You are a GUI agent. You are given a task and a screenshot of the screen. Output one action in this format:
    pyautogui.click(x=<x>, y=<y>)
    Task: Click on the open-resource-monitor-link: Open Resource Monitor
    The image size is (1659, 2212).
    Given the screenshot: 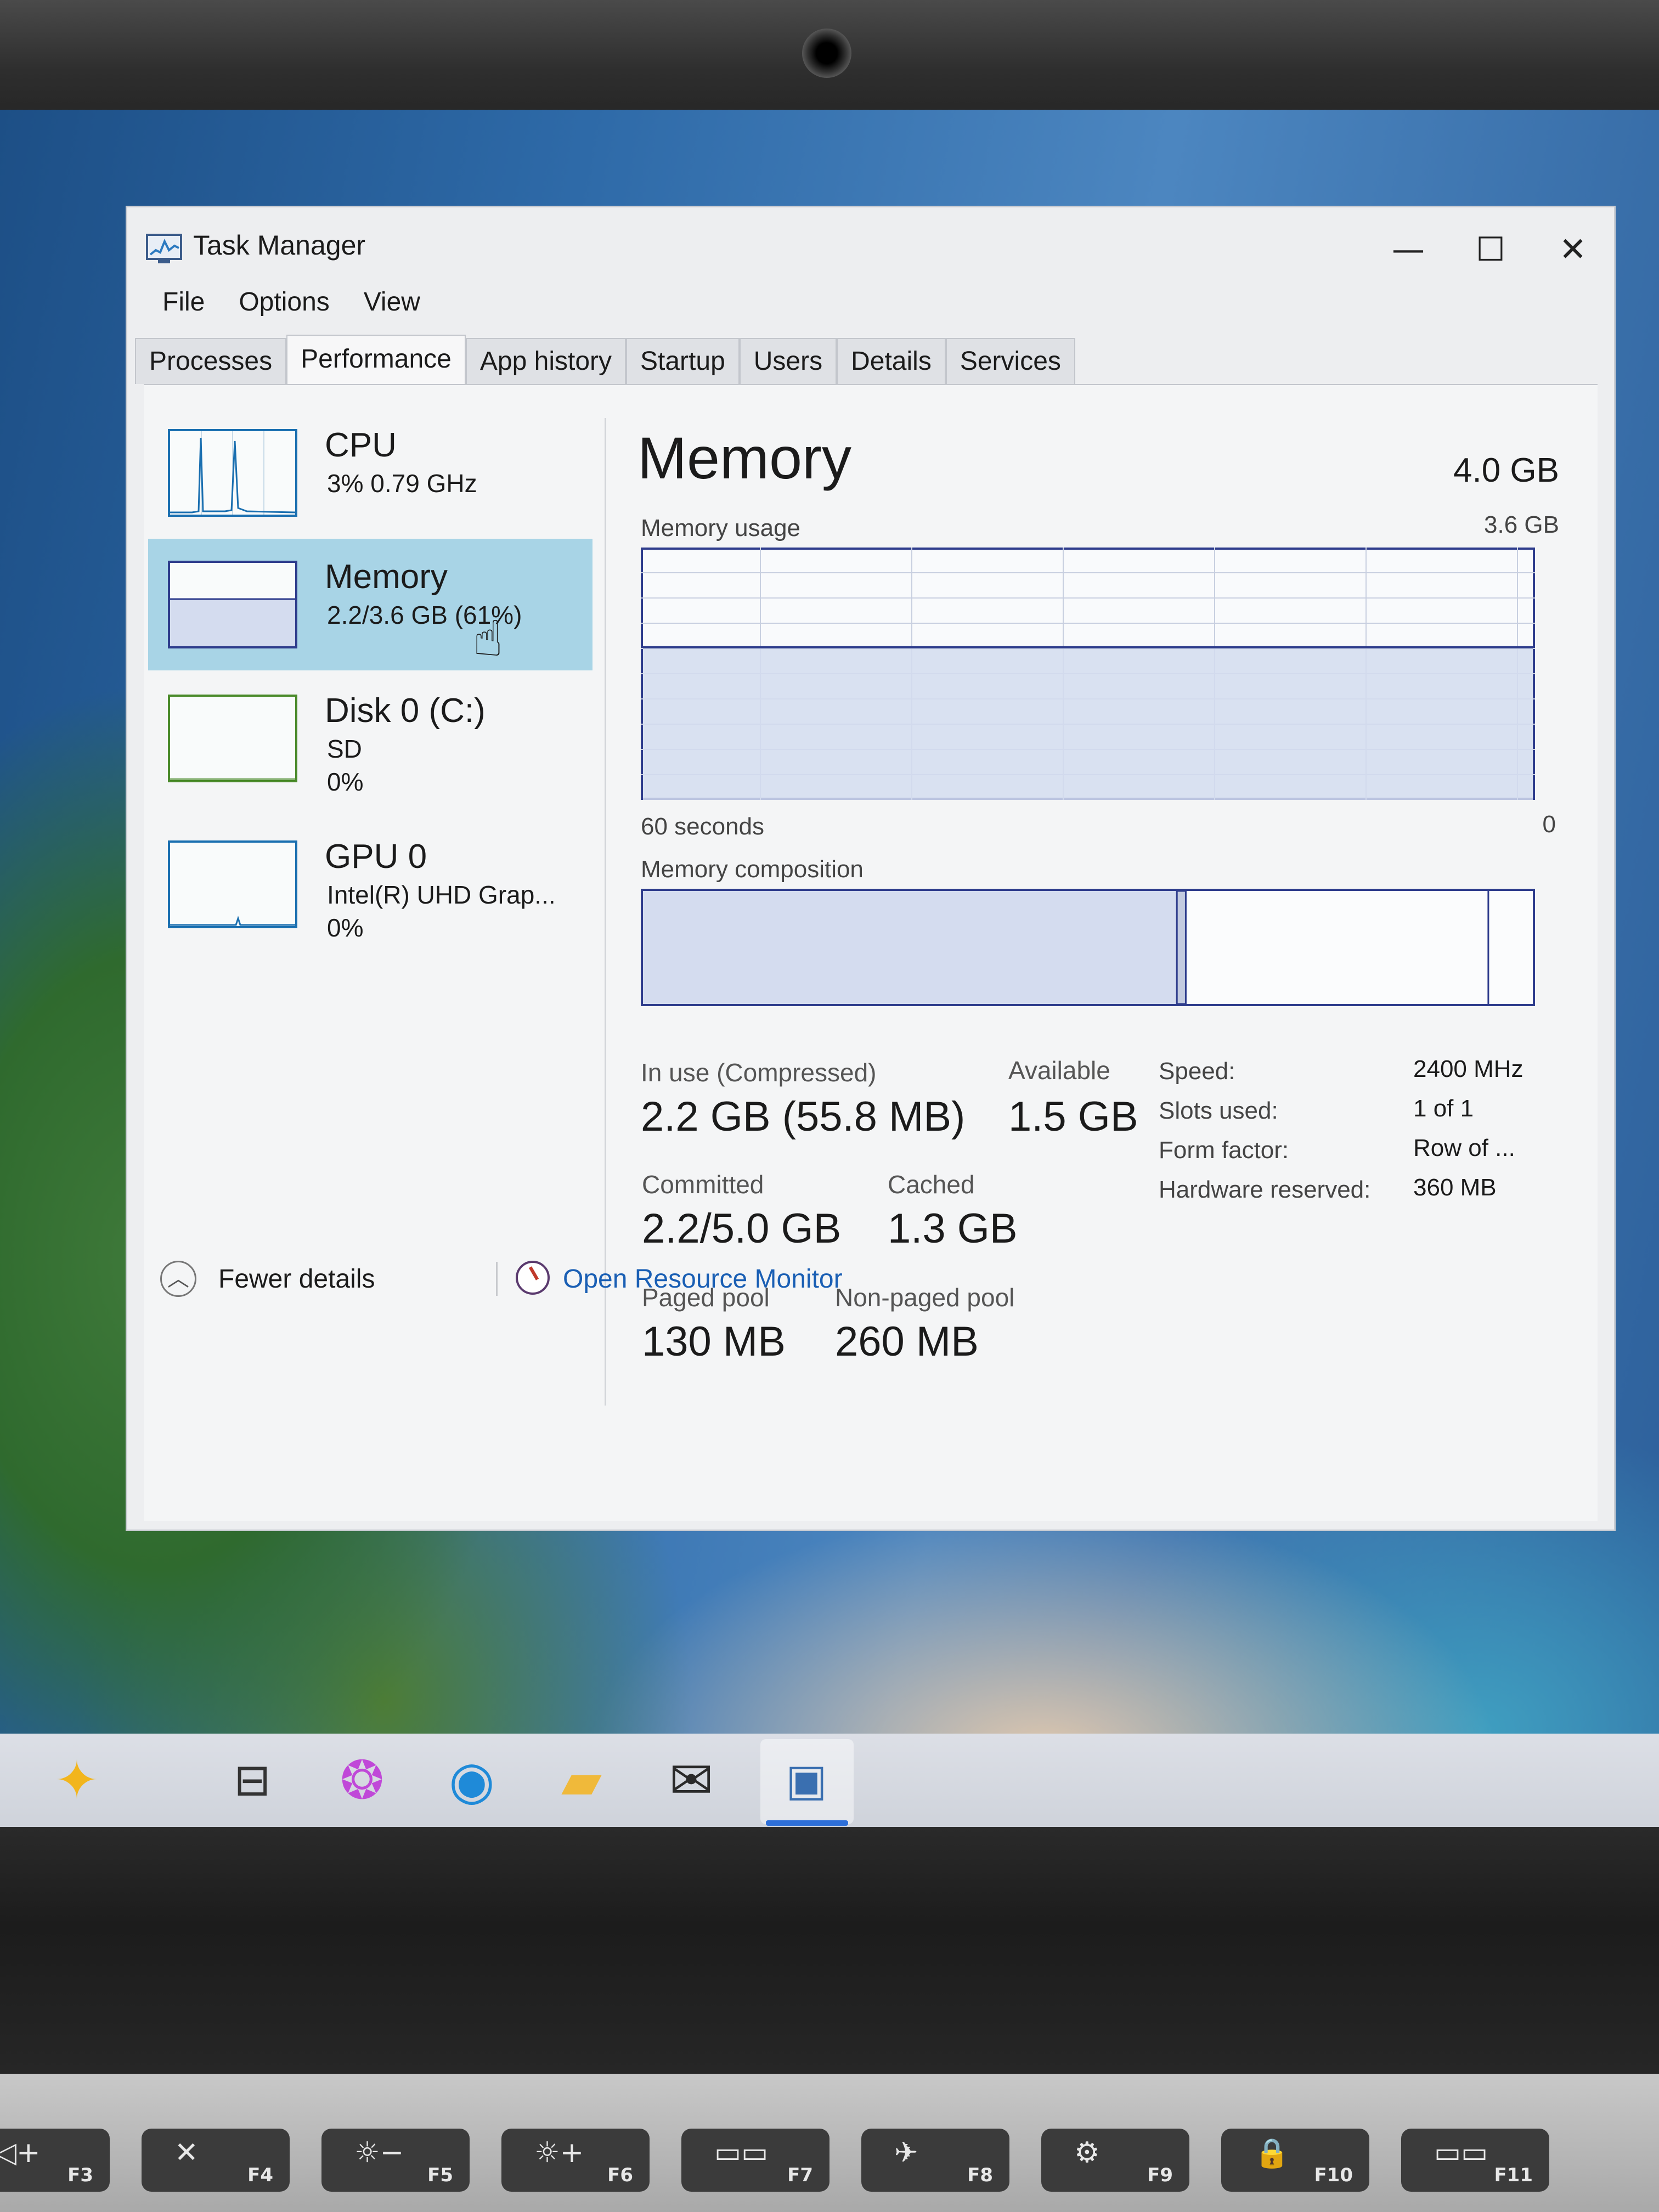 What is the action you would take?
    pyautogui.click(x=703, y=1279)
    